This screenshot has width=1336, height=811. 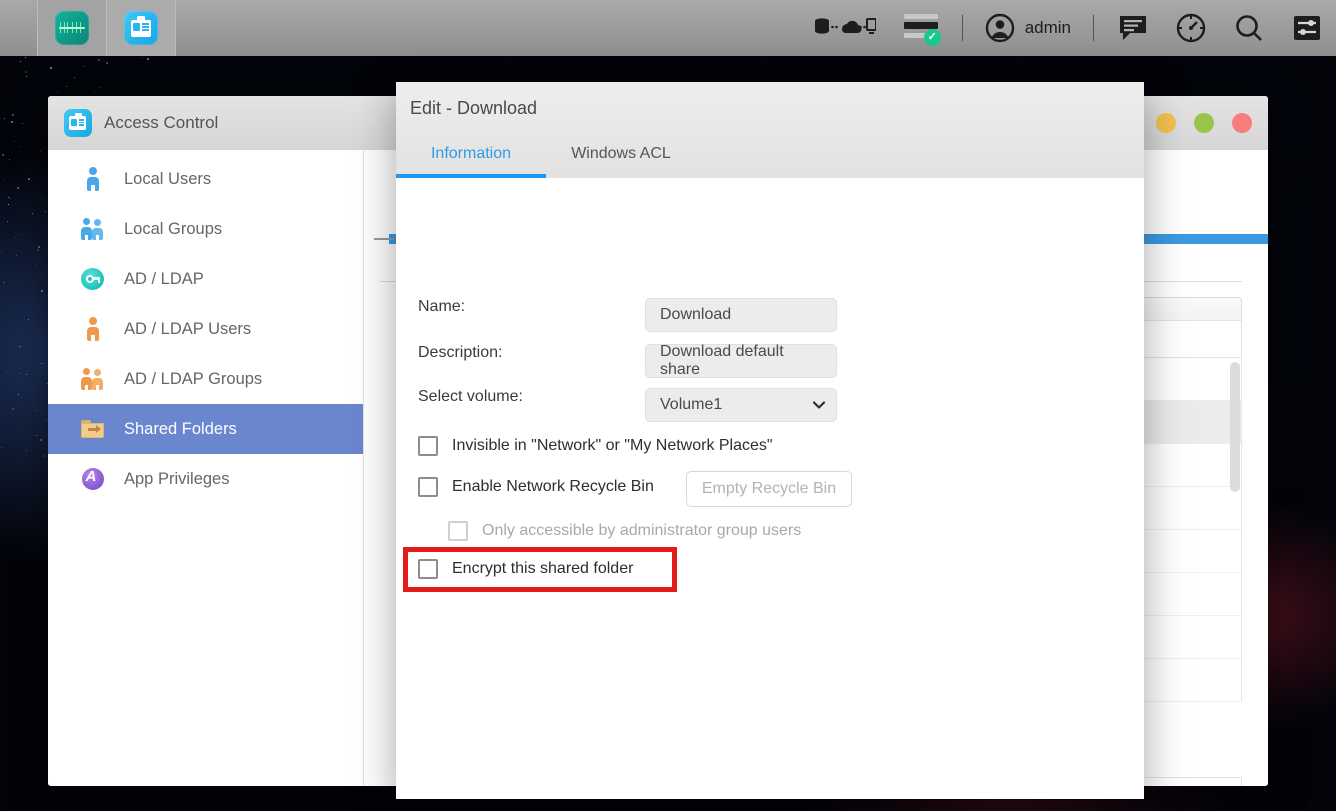 I want to click on storage-health-icon: ✓, so click(x=921, y=28).